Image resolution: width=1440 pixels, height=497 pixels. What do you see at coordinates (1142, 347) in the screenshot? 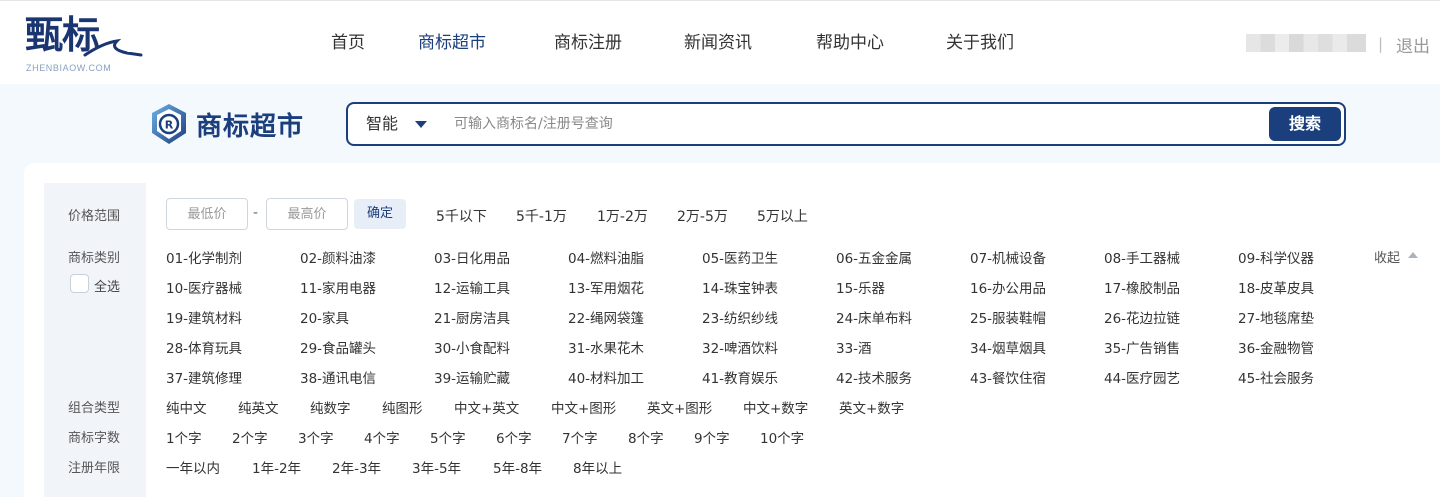
I see `category-option: 35-广告销售` at bounding box center [1142, 347].